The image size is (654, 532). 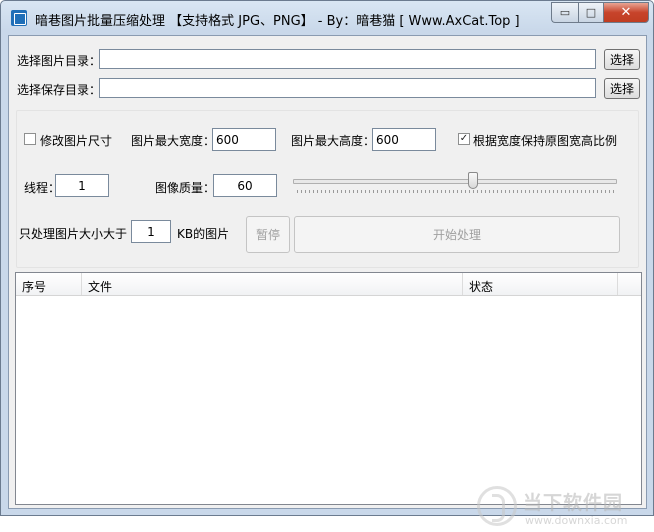 I want to click on min-size-unit: KB的图片, so click(x=203, y=234).